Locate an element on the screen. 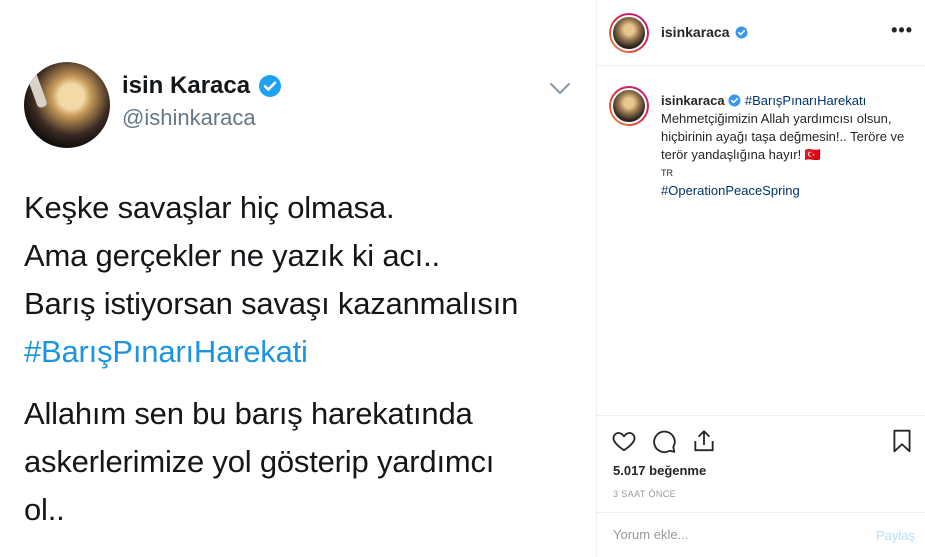  tweet-handle: @ishinkaraca is located at coordinates (189, 117).